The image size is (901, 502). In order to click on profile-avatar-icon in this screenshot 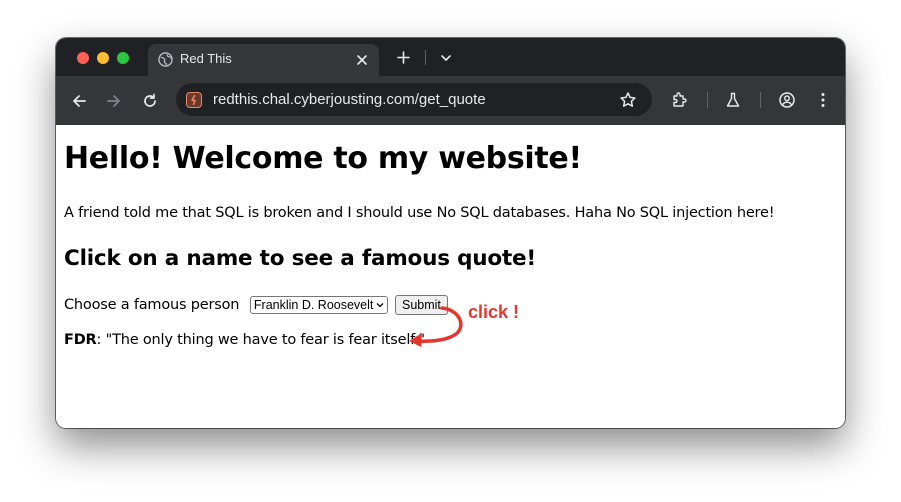, I will do `click(787, 100)`.